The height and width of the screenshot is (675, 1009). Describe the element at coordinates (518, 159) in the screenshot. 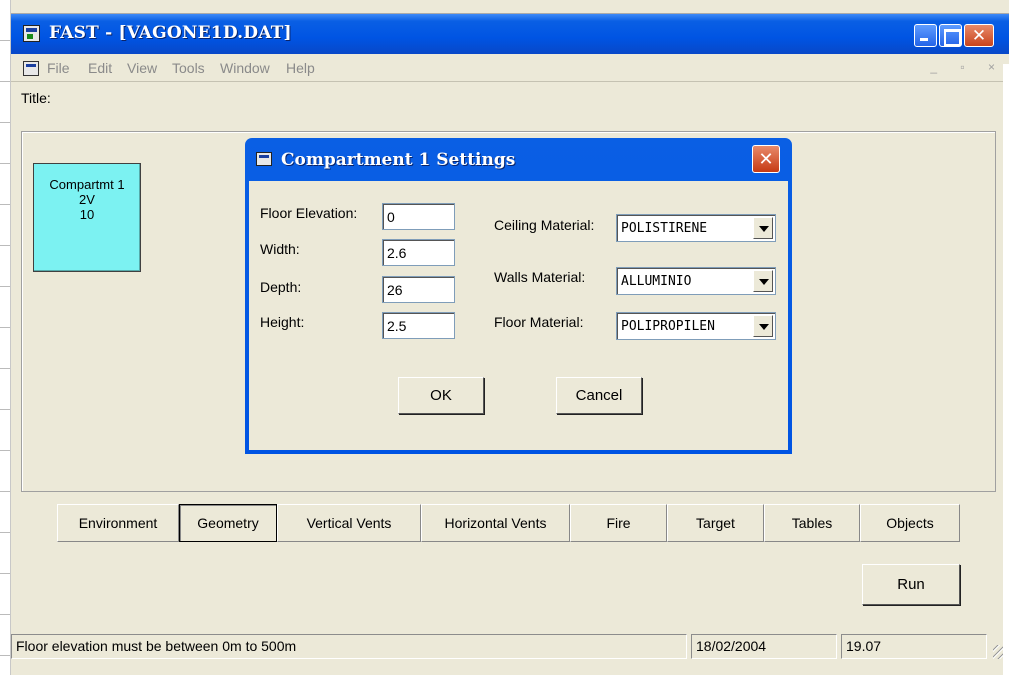

I see `dialog-title-bar: Compartment 1 Settings ✕` at that location.